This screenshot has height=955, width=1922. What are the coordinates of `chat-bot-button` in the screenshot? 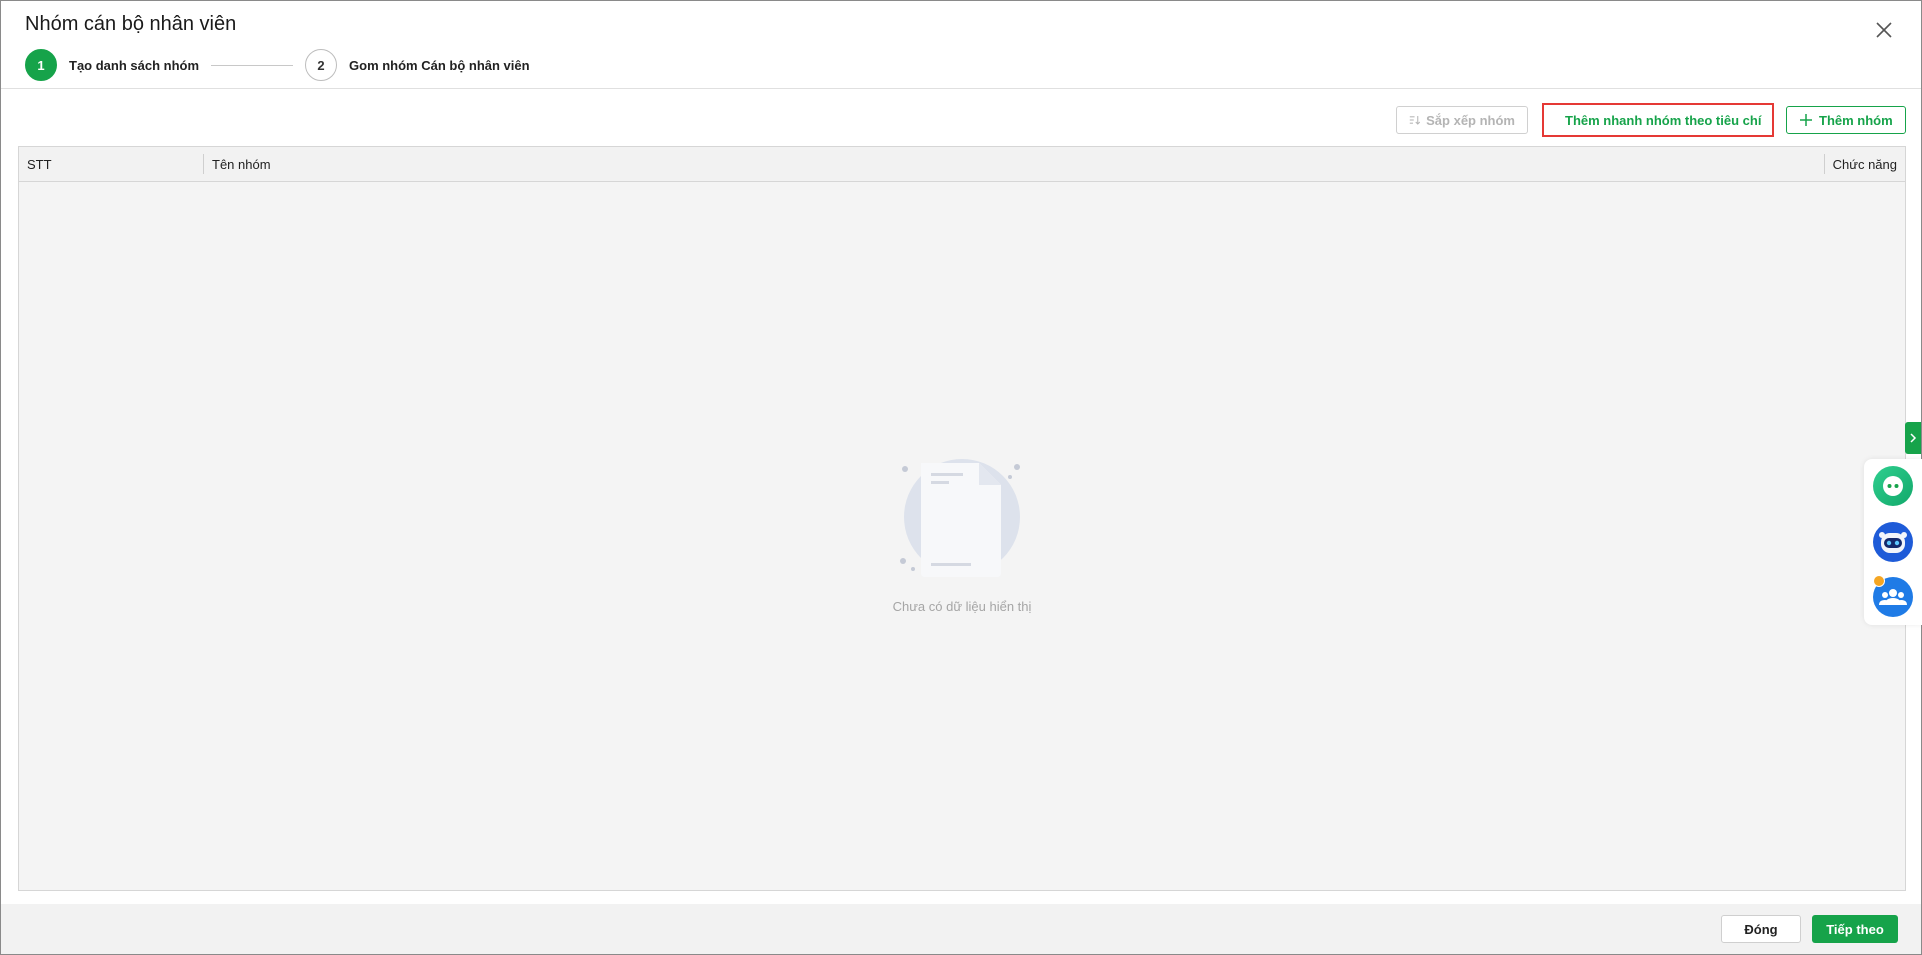 It's located at (1893, 486).